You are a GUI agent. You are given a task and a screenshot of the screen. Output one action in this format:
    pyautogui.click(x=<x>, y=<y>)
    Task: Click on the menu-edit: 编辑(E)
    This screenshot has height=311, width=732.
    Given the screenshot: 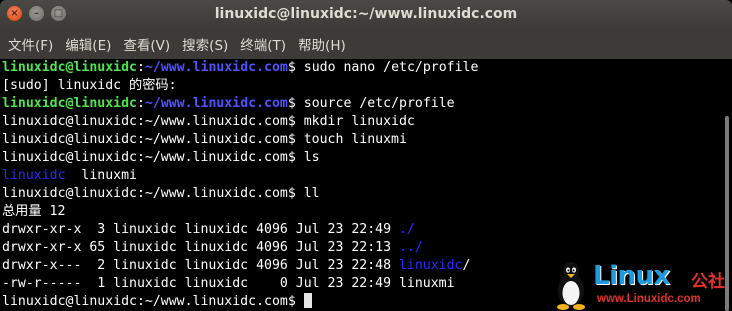 What is the action you would take?
    pyautogui.click(x=88, y=44)
    